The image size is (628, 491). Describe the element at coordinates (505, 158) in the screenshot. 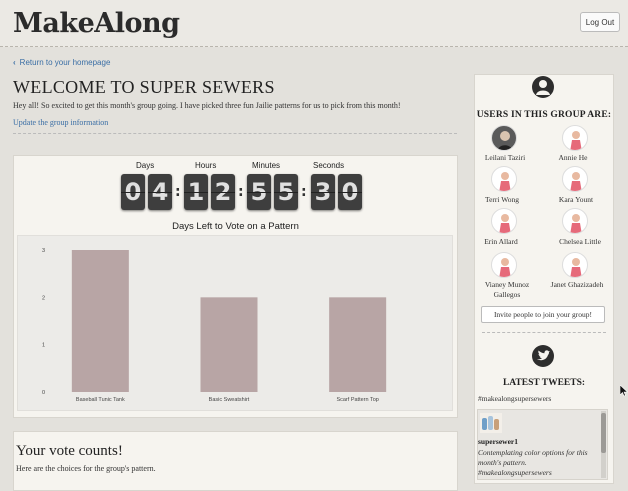

I see `user-name: Leilani Taziri` at that location.